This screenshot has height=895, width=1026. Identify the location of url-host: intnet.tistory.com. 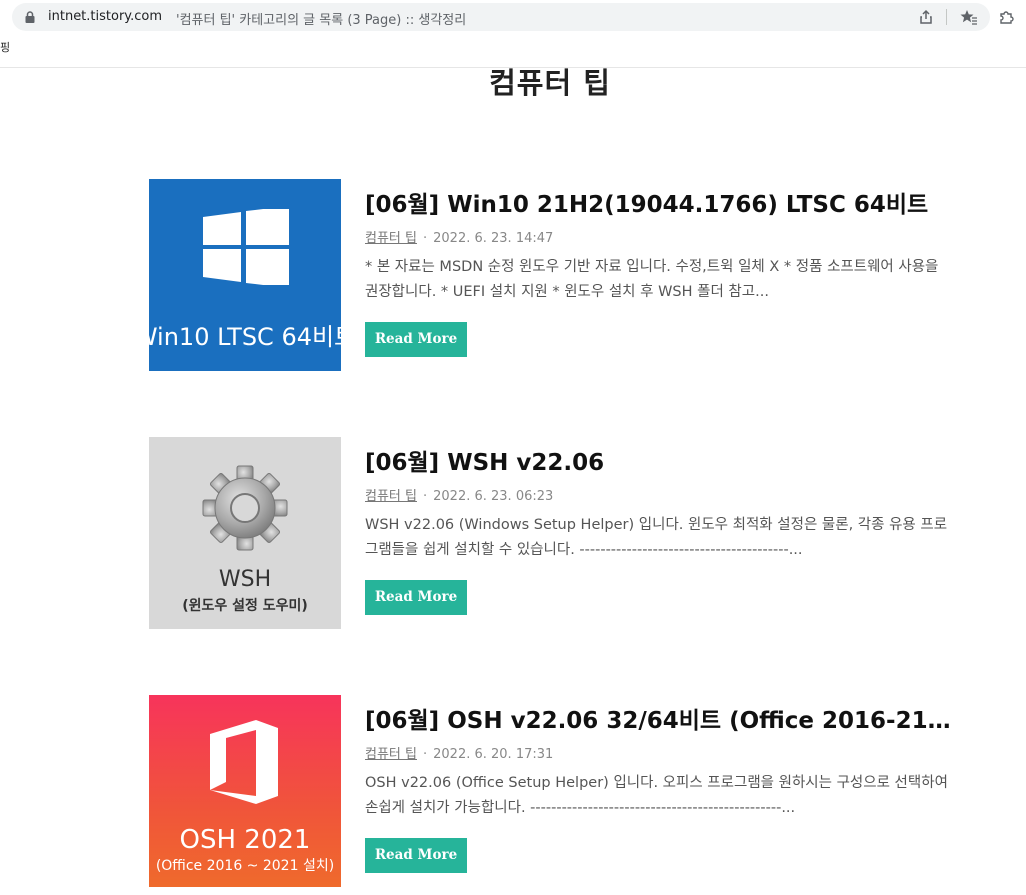
(105, 16).